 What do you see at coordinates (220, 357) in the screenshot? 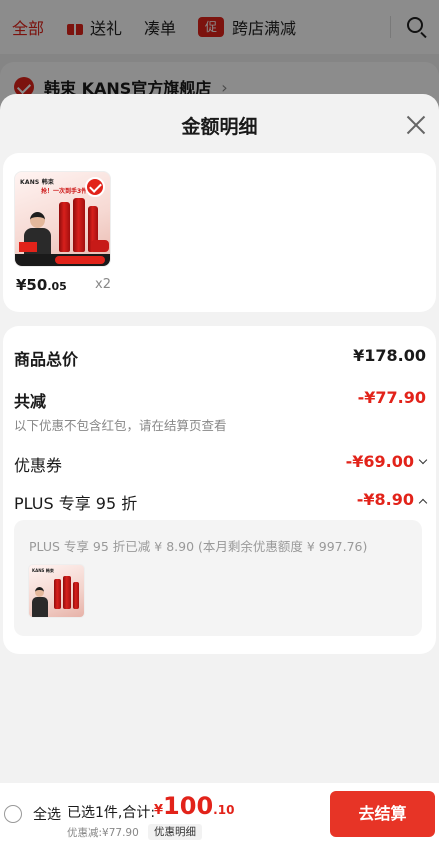
I see `goods-total-row: 商品总价 ¥178.00` at bounding box center [220, 357].